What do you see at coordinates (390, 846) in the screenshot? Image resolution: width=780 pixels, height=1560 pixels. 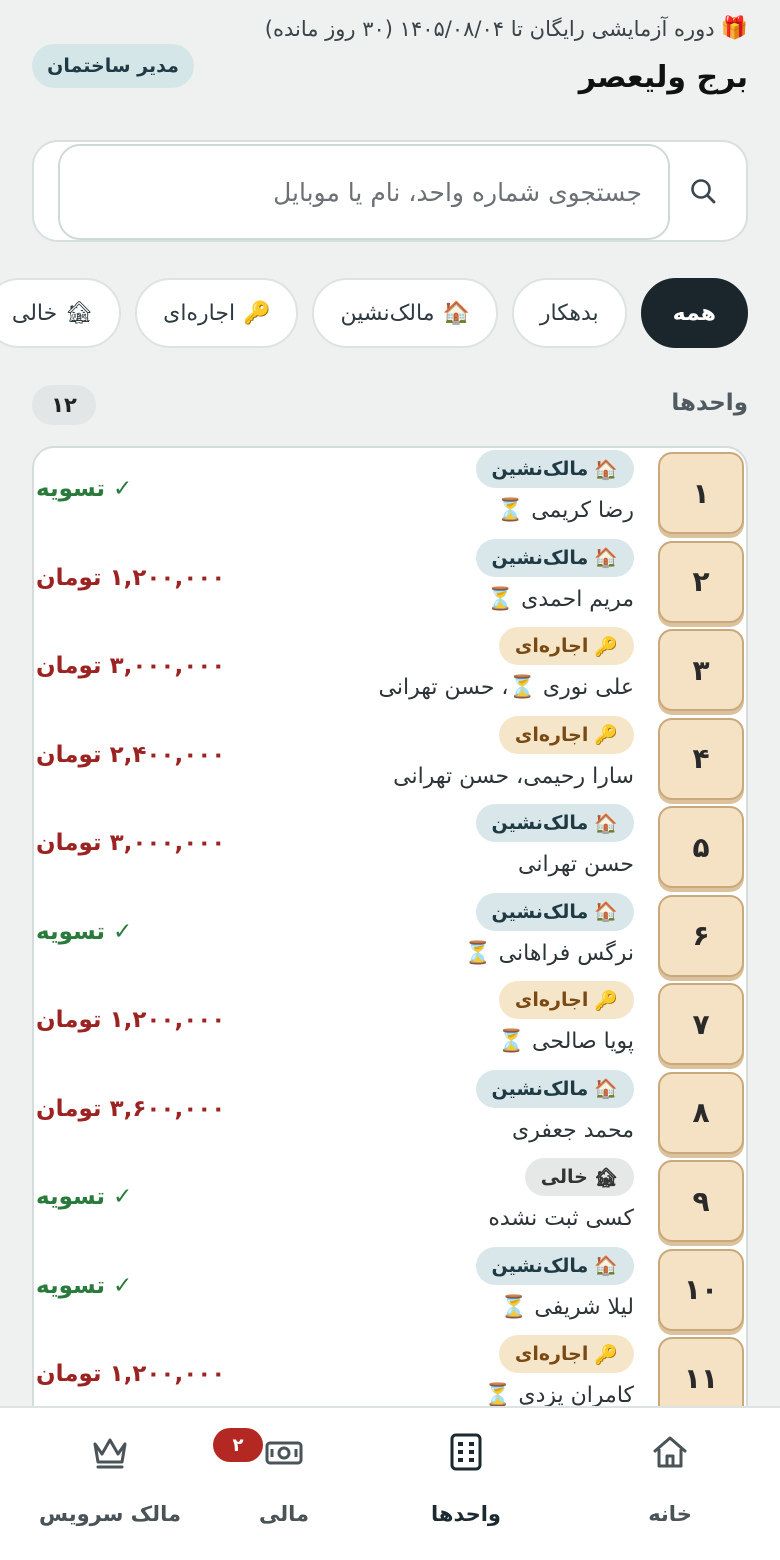 I see `unit-row: ۵ 🏠 مالک‌نشین حسن تهرانی ۳,۰۰۰,۰۰۰ تومان` at bounding box center [390, 846].